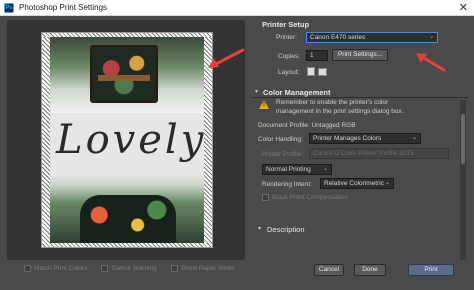 Image resolution: width=474 pixels, height=290 pixels. Describe the element at coordinates (289, 56) in the screenshot. I see `copies-label: Copies:` at that location.